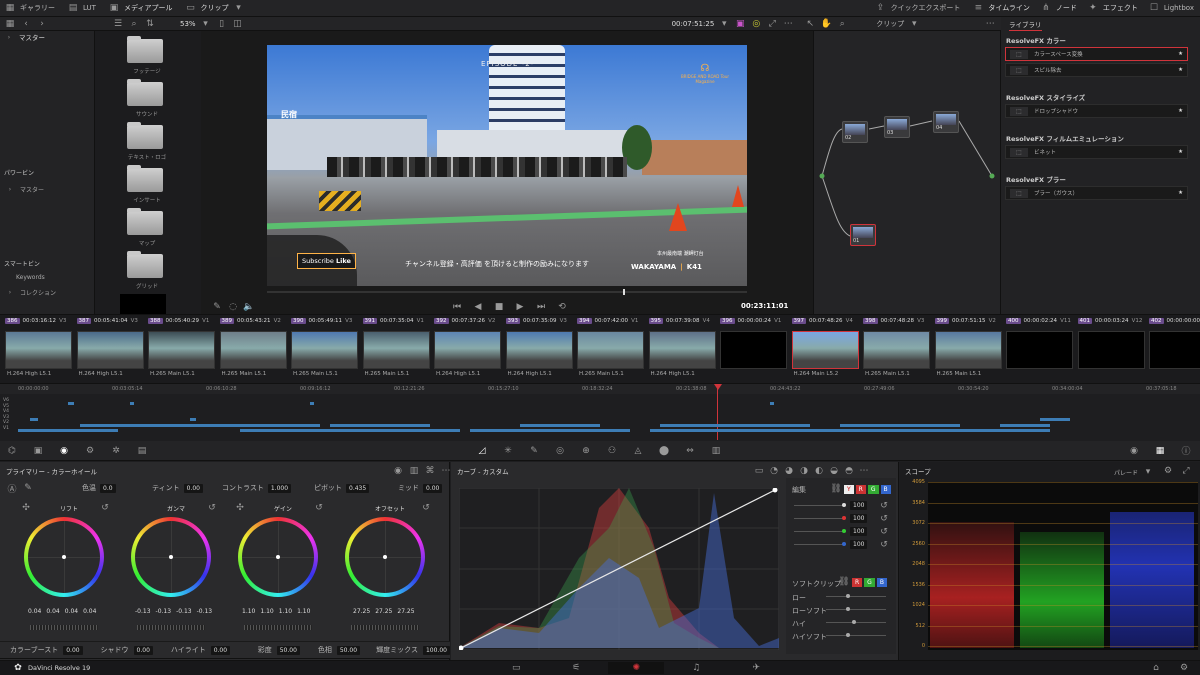 The width and height of the screenshot is (1200, 675). What do you see at coordinates (1186, 471) in the screenshot?
I see `scope-expand-icon: ⤢` at bounding box center [1186, 471].